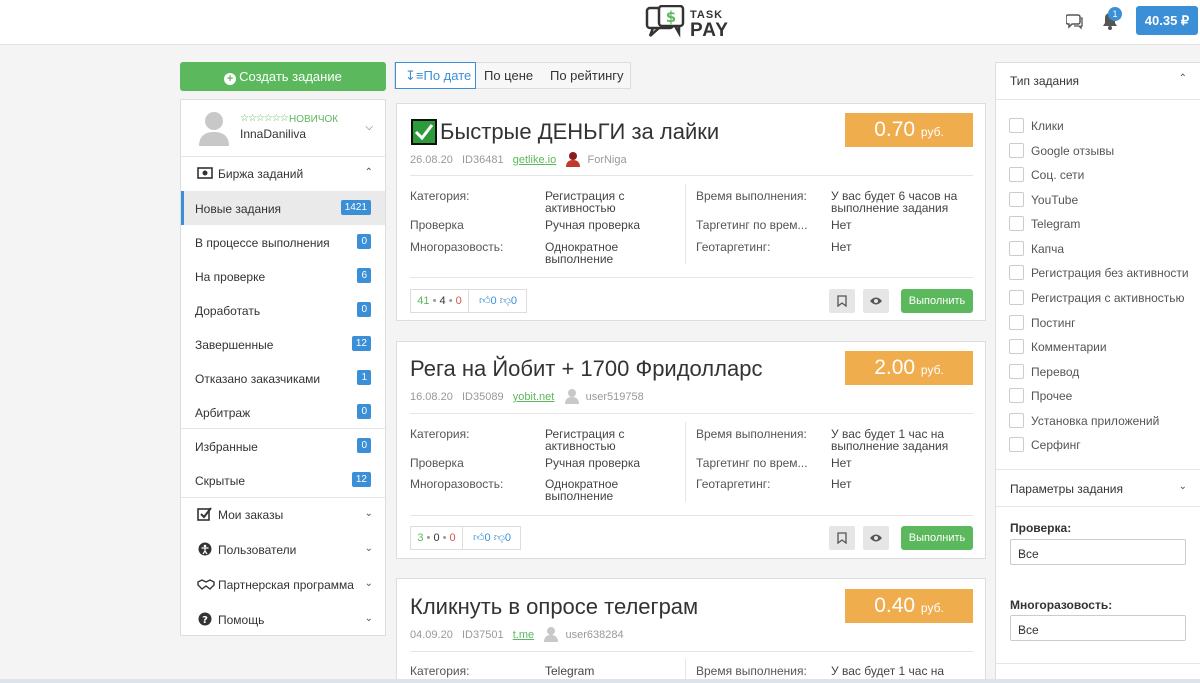 The width and height of the screenshot is (1200, 683). I want to click on horizontal-scrollbar, so click(600, 681).